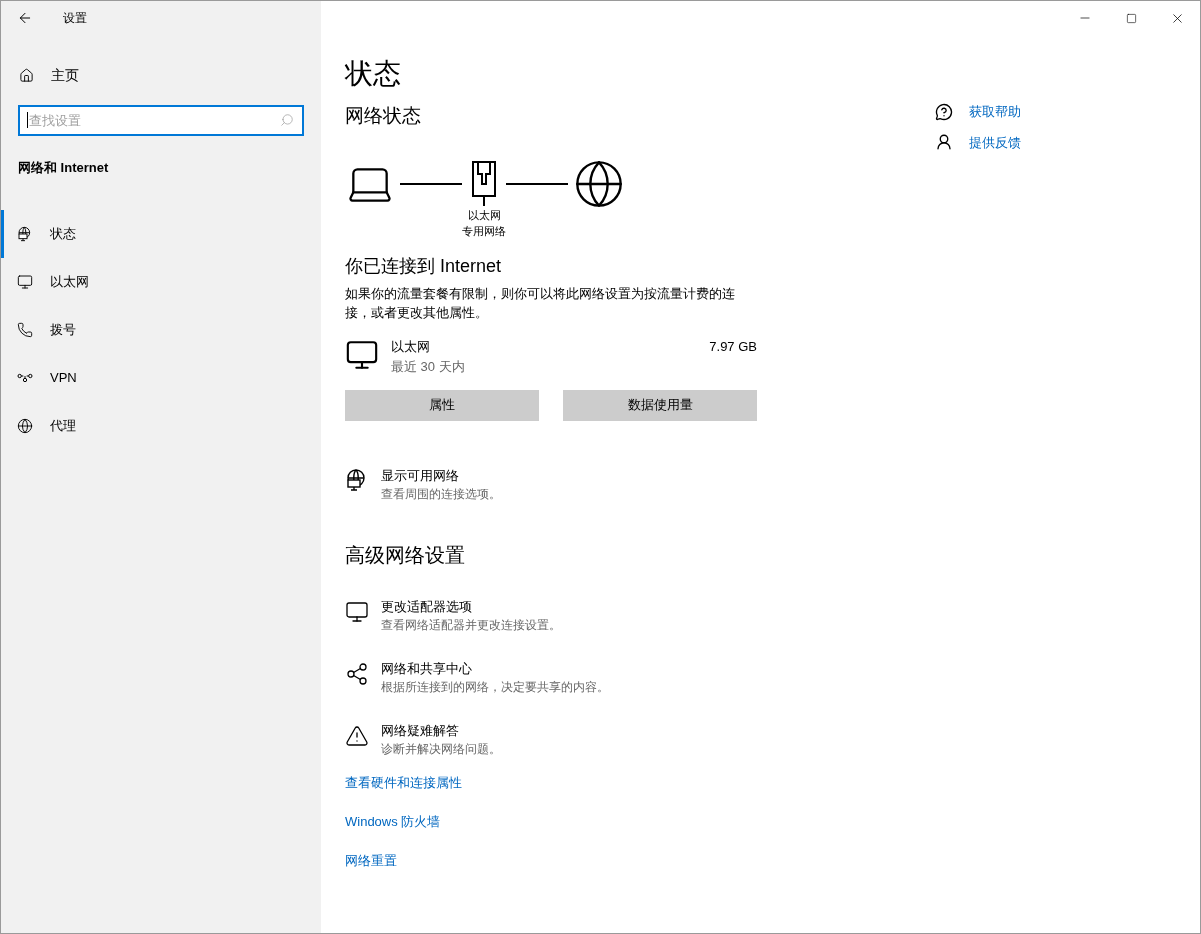 The height and width of the screenshot is (934, 1201). I want to click on settings-link: 更改适配器选项 查看网络适配器并更改连接设置。, so click(551, 615).